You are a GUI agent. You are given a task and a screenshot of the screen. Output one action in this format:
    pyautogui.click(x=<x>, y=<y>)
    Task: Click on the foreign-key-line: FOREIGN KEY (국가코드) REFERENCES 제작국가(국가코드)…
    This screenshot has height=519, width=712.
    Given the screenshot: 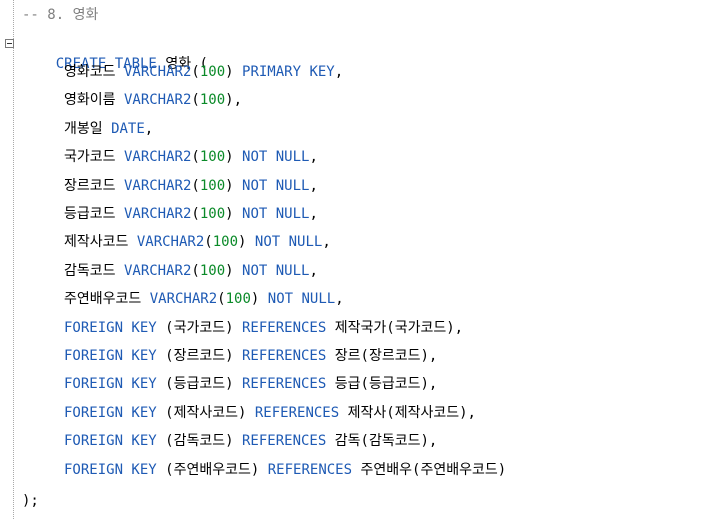 What is the action you would take?
    pyautogui.click(x=263, y=328)
    